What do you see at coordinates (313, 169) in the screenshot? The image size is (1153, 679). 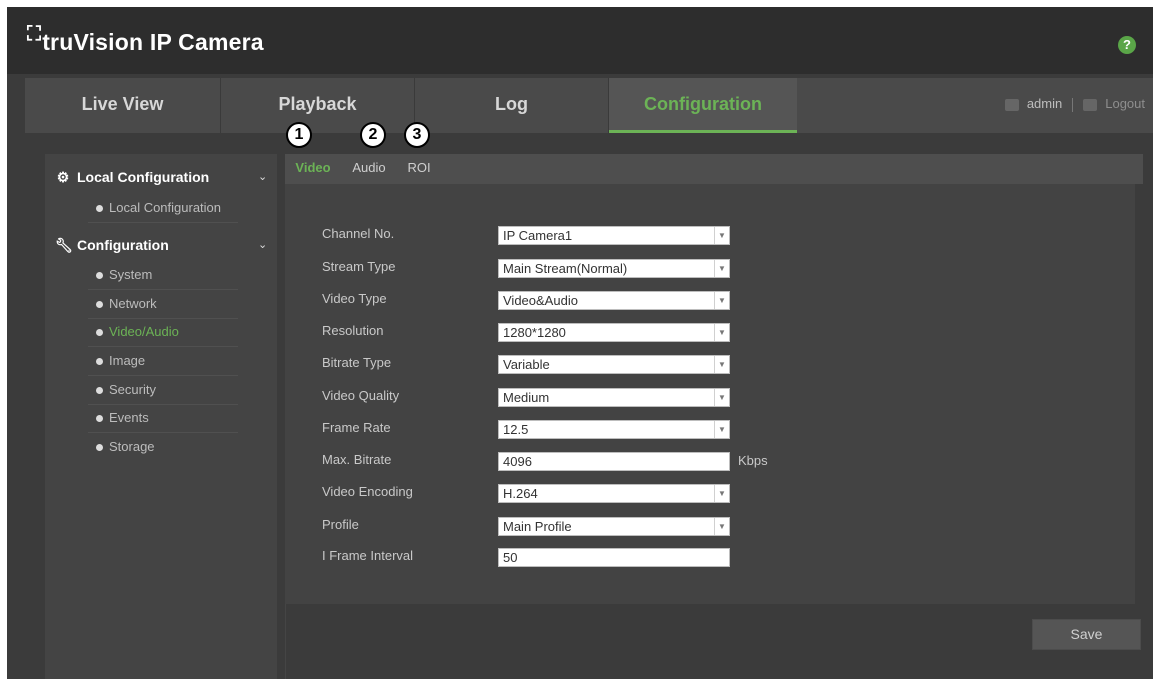 I see `subtab-video: Video` at bounding box center [313, 169].